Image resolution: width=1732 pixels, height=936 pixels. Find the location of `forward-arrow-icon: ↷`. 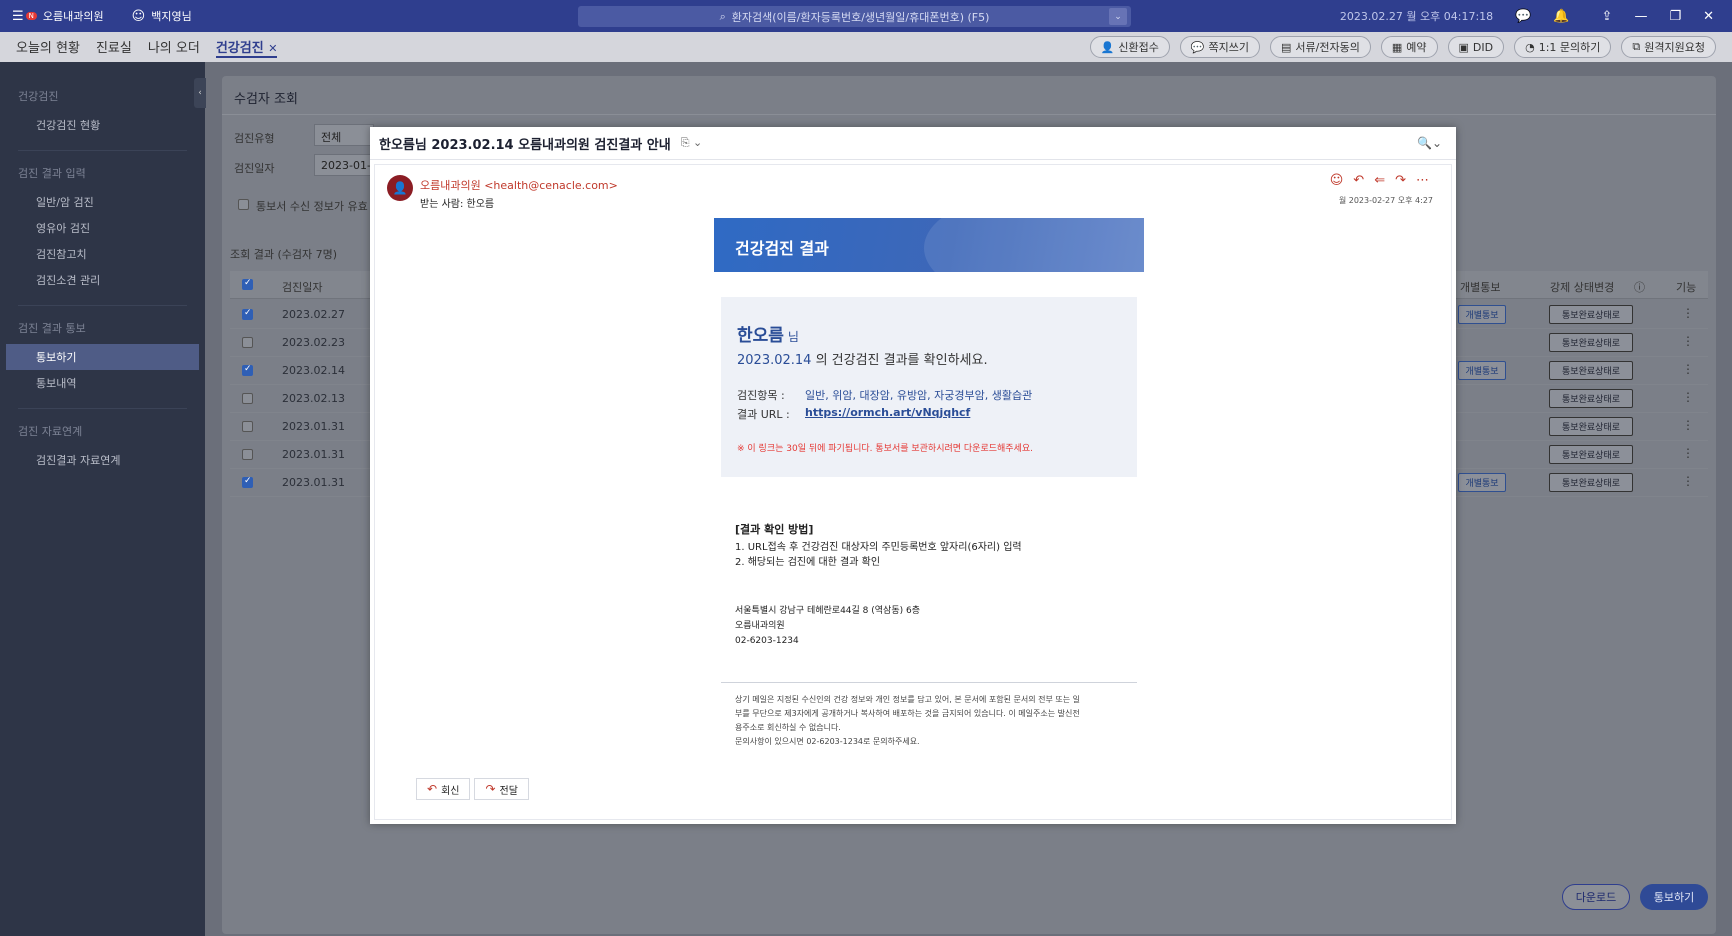

forward-arrow-icon: ↷ is located at coordinates (490, 789).